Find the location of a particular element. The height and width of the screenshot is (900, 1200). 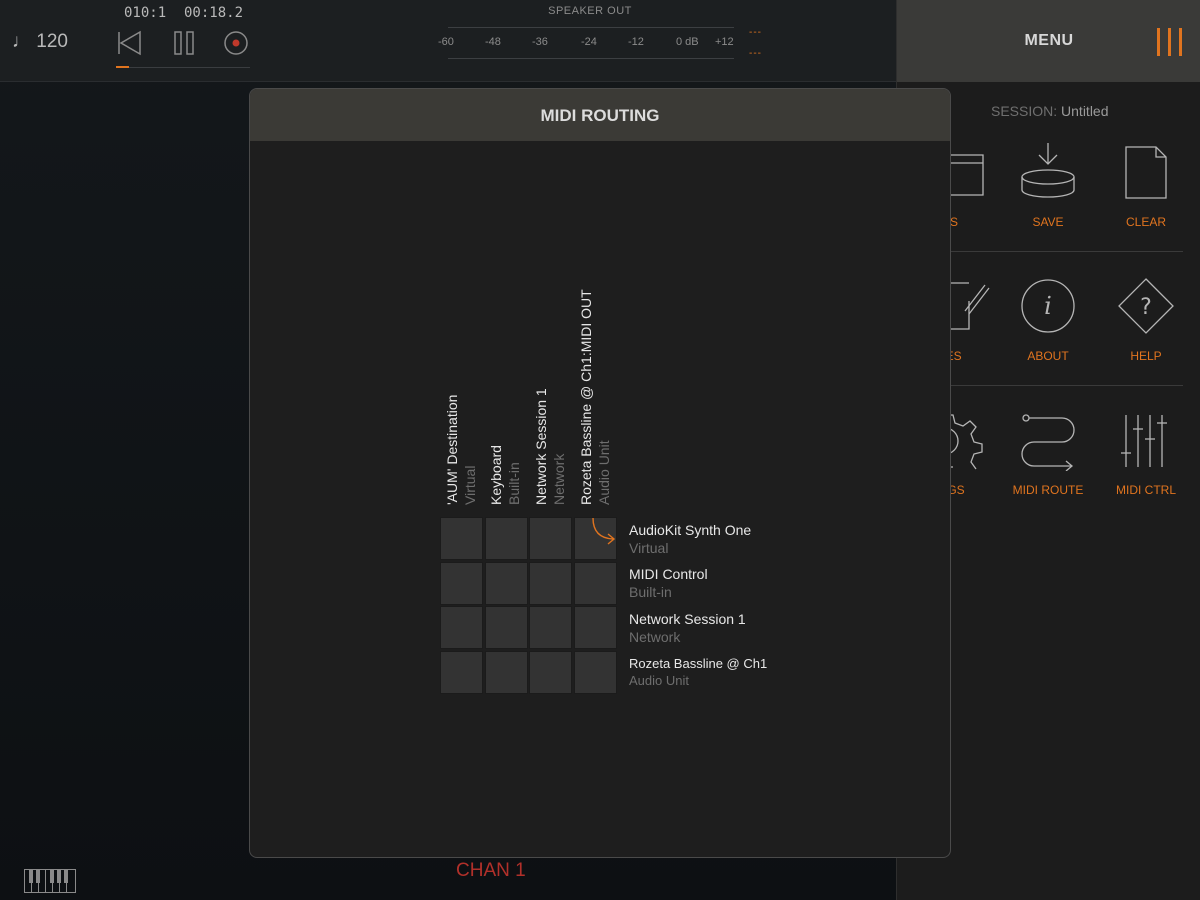

save-icon is located at coordinates (1048, 170).